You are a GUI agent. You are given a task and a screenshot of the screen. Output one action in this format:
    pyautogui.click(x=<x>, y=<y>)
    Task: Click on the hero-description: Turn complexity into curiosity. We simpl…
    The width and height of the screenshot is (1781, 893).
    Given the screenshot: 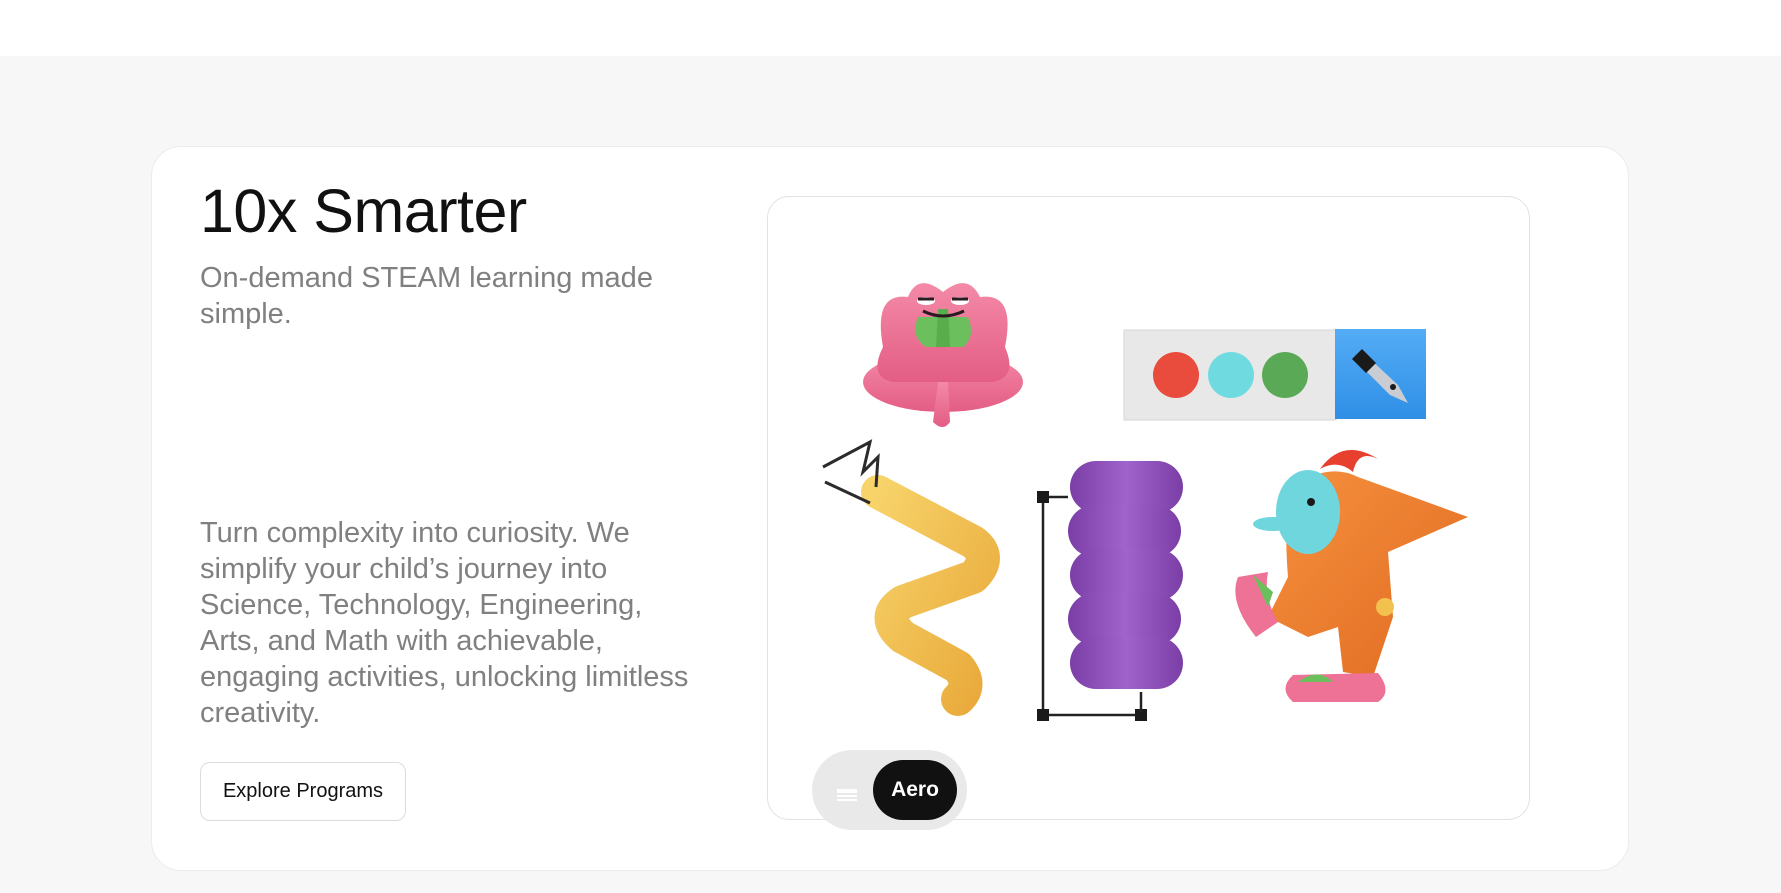 What is the action you would take?
    pyautogui.click(x=444, y=623)
    